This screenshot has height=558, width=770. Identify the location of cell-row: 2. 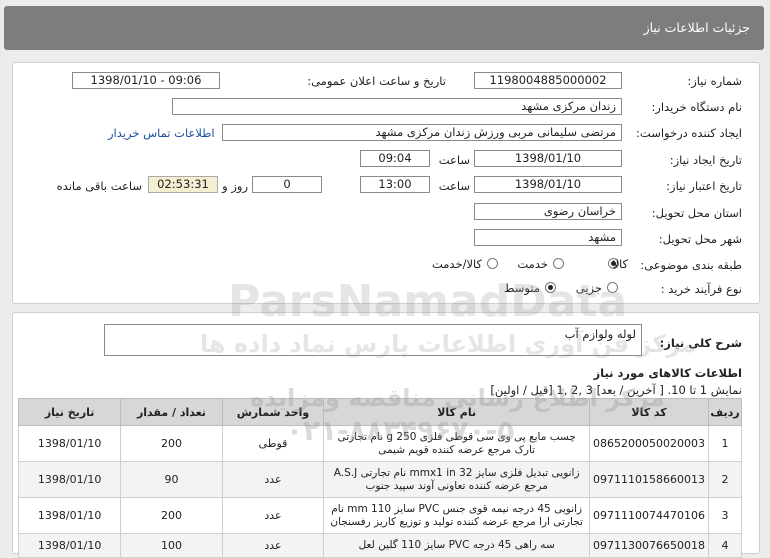
(725, 479).